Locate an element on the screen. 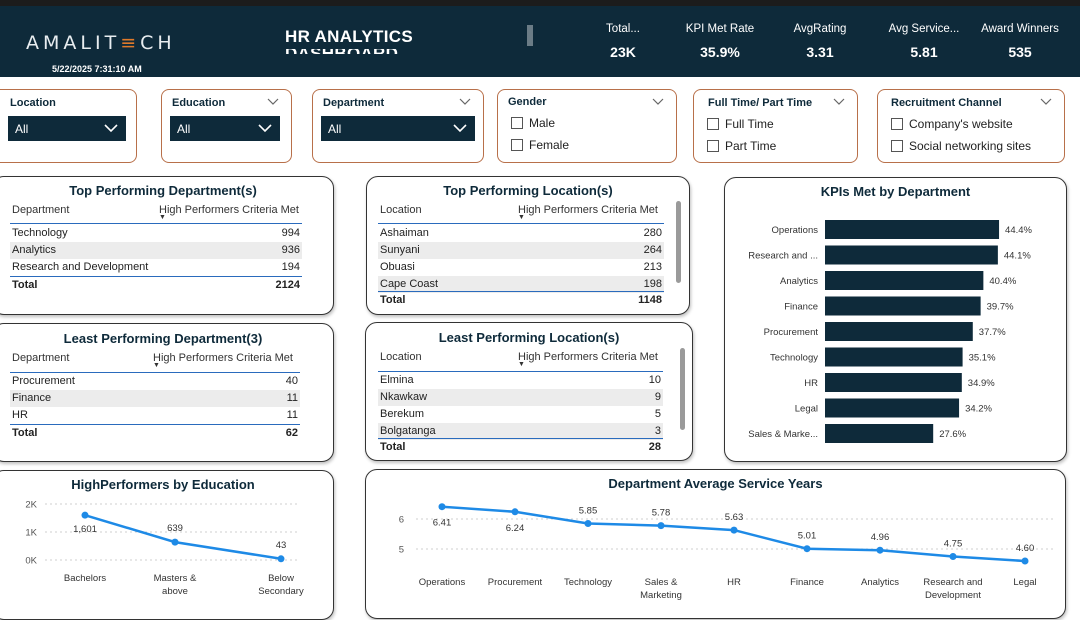  gender-option-male: Male is located at coordinates (533, 123).